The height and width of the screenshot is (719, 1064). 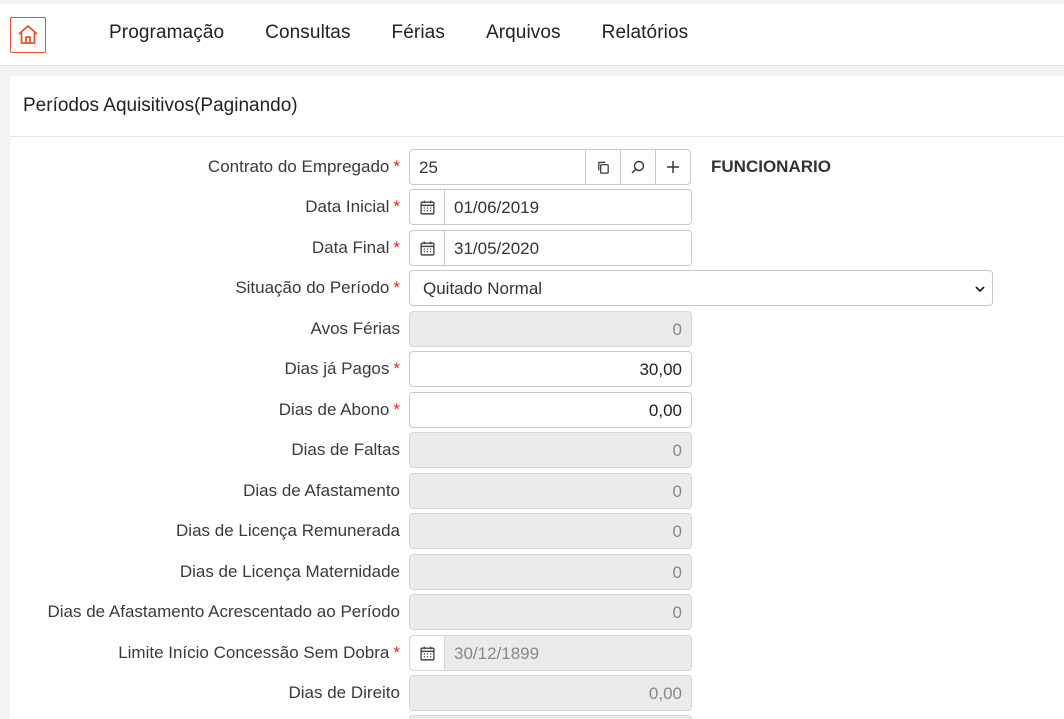 I want to click on row-dias-faltas: Dias de Faltas 0, so click(x=537, y=450).